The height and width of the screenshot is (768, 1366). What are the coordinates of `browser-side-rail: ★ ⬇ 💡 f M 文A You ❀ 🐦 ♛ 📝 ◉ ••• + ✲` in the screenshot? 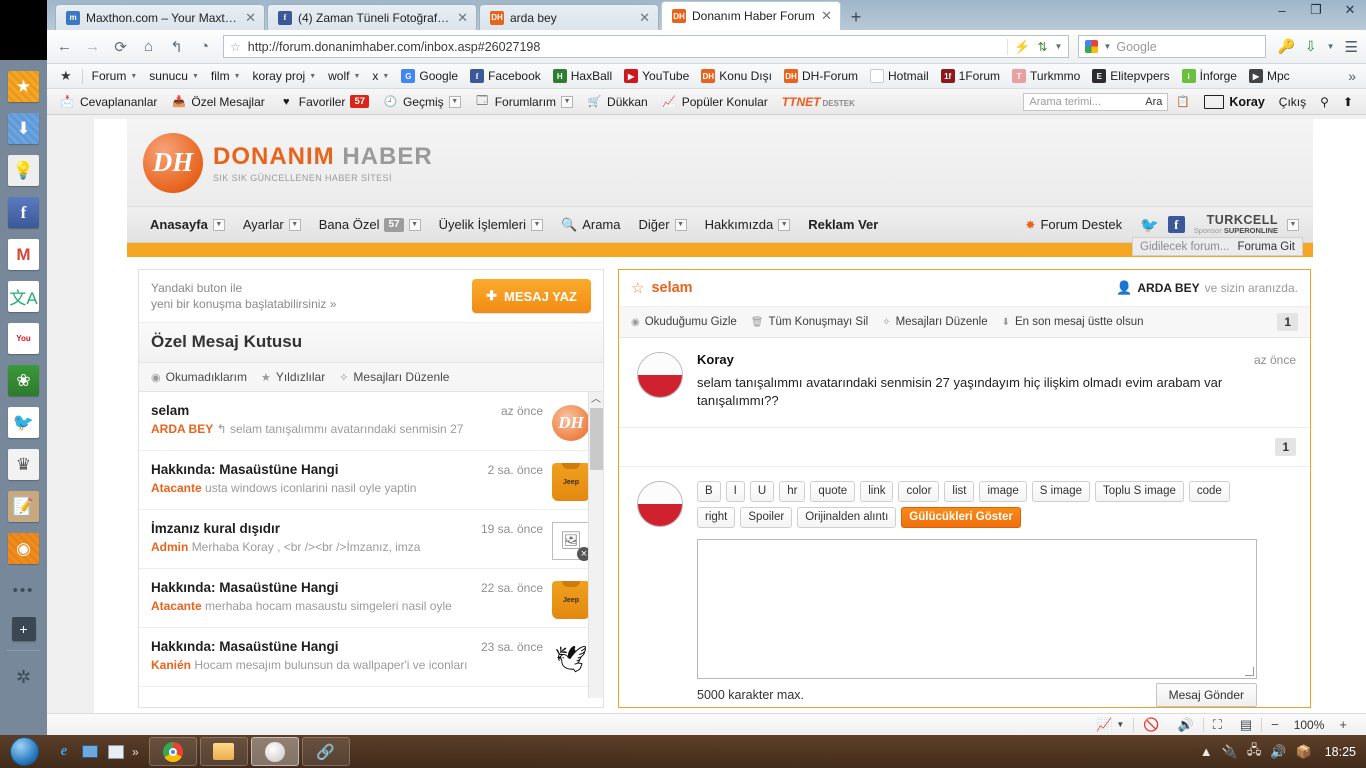 It's located at (23, 367).